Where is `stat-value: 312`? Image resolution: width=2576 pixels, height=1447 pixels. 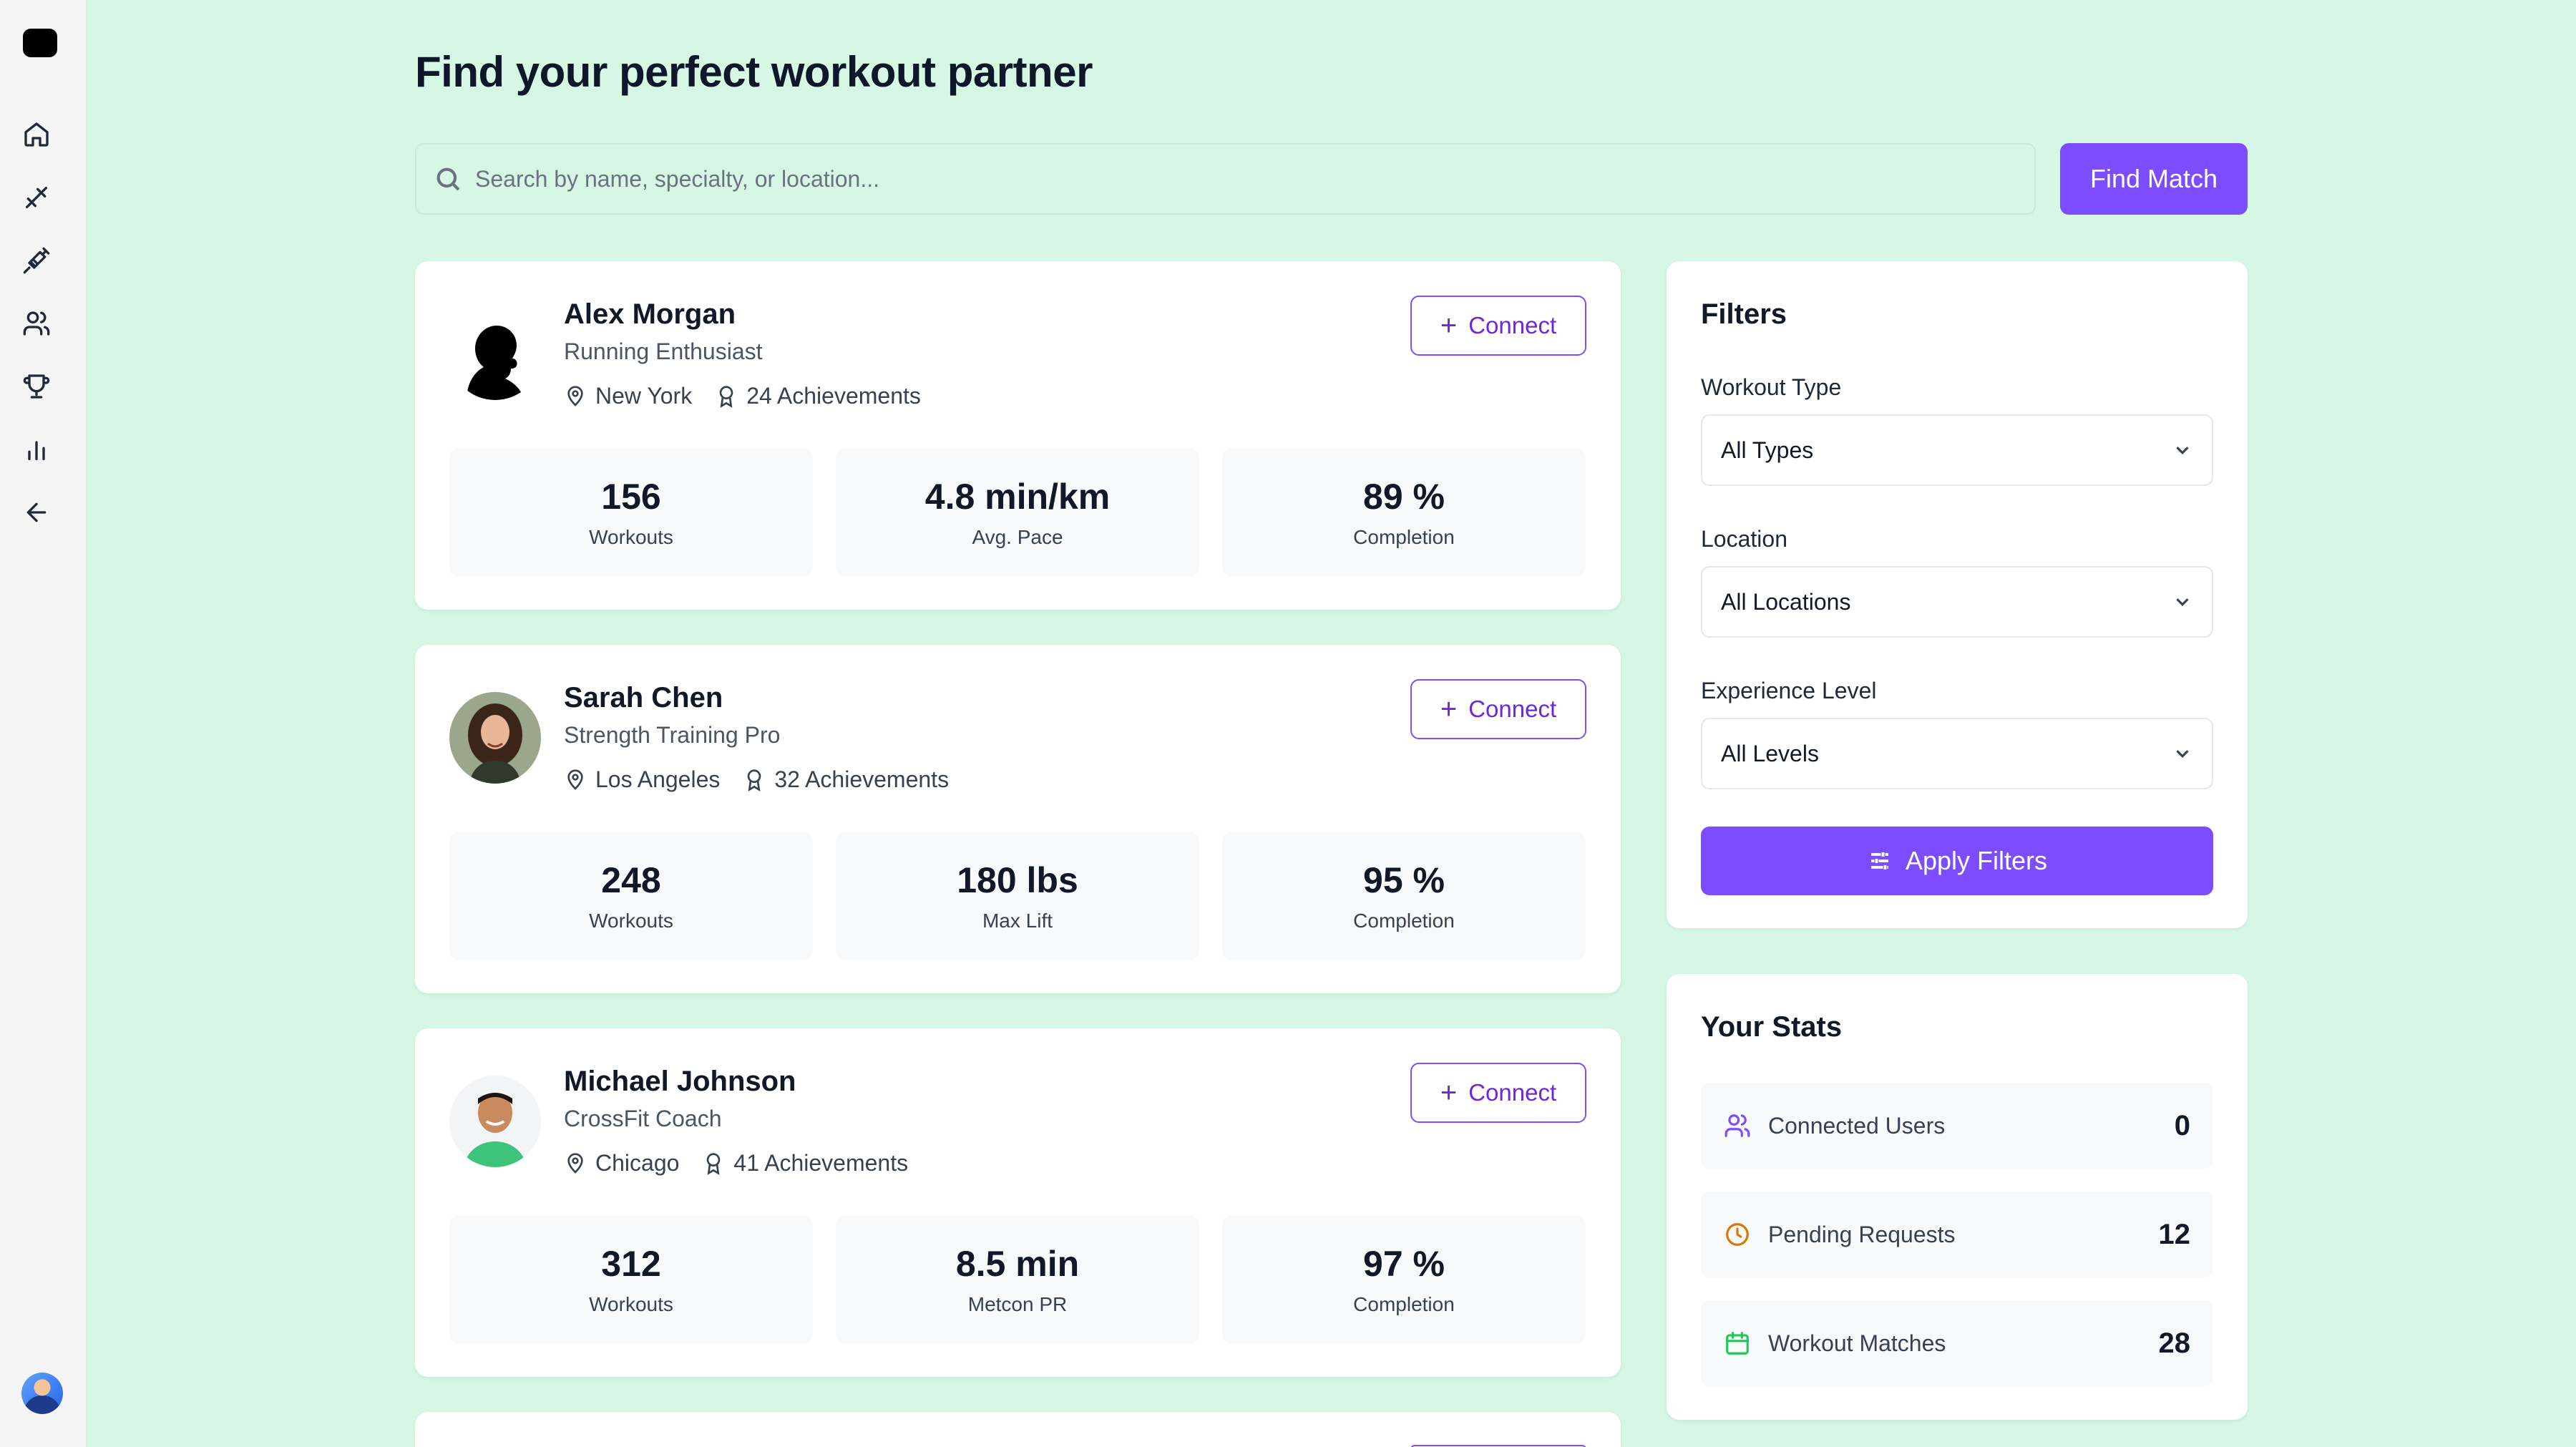
stat-value: 312 is located at coordinates (631, 1264).